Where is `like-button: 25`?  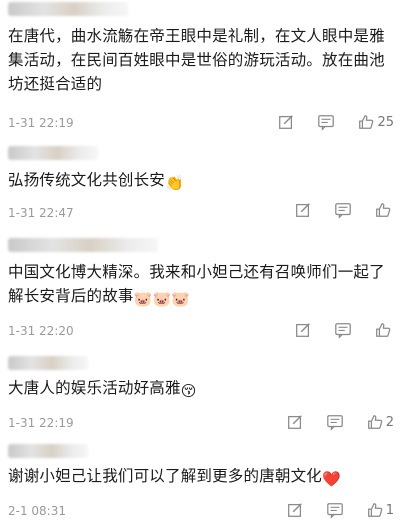 like-button: 25 is located at coordinates (375, 122).